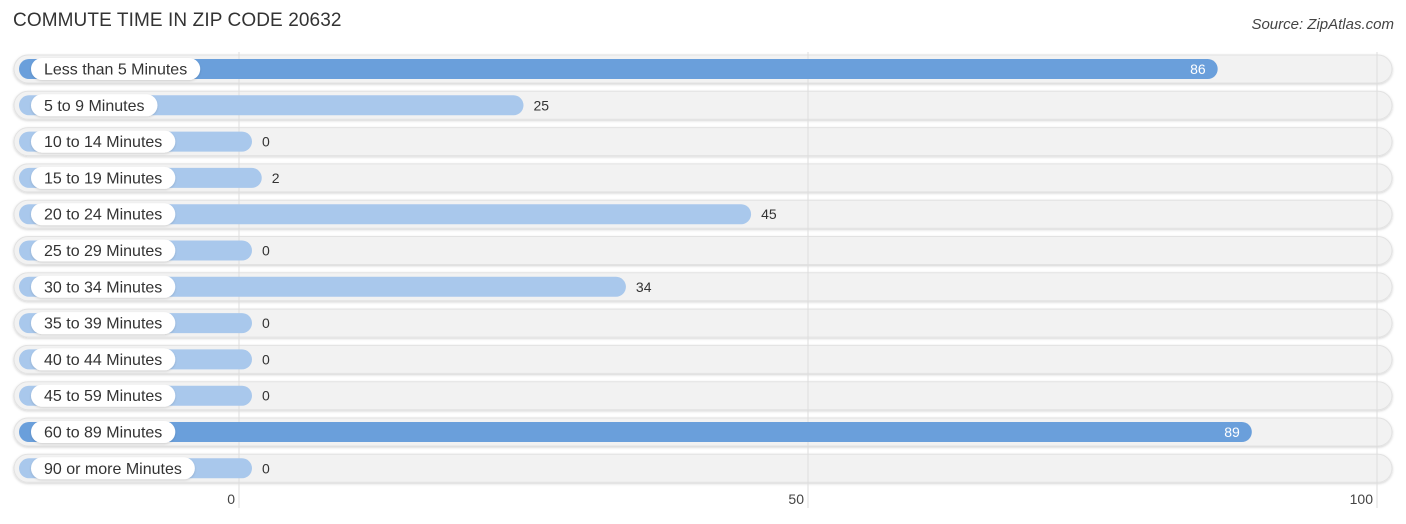 This screenshot has height=524, width=1406. I want to click on value-label: 89, so click(1232, 432).